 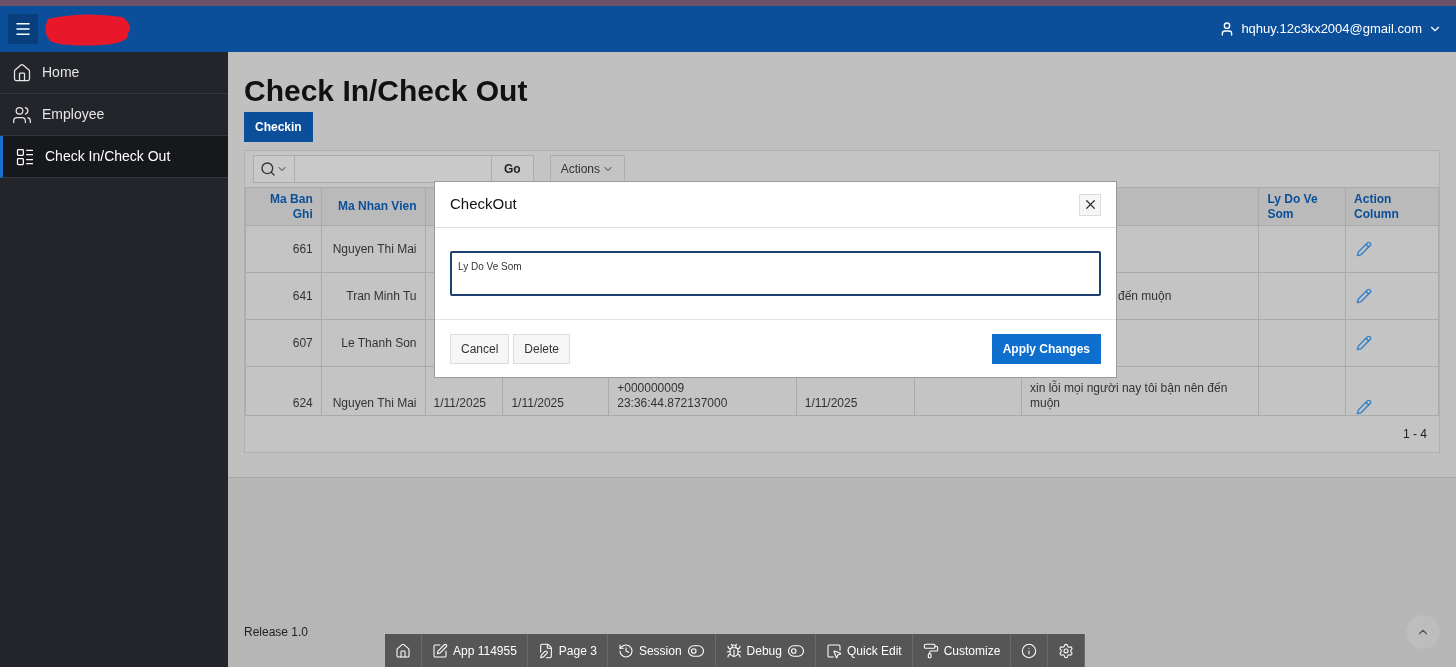 What do you see at coordinates (114, 73) in the screenshot?
I see `sidebar-item: Home` at bounding box center [114, 73].